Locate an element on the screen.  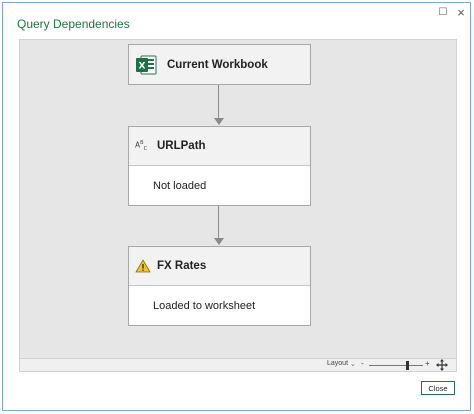
layout-dropdown: Layout is located at coordinates (337, 363).